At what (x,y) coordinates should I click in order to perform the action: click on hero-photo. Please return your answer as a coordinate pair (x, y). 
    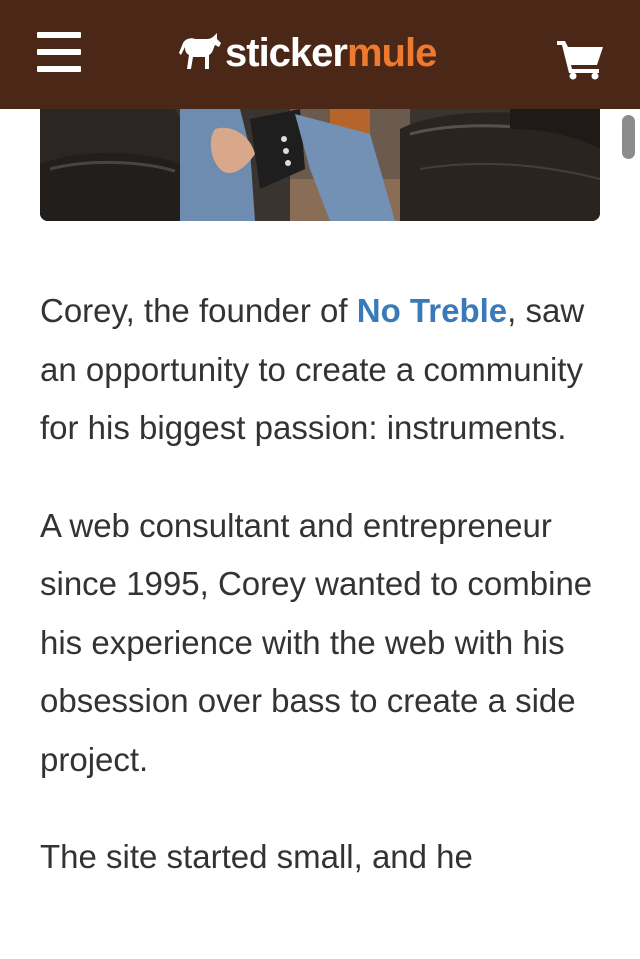
    Looking at the image, I should click on (320, 165).